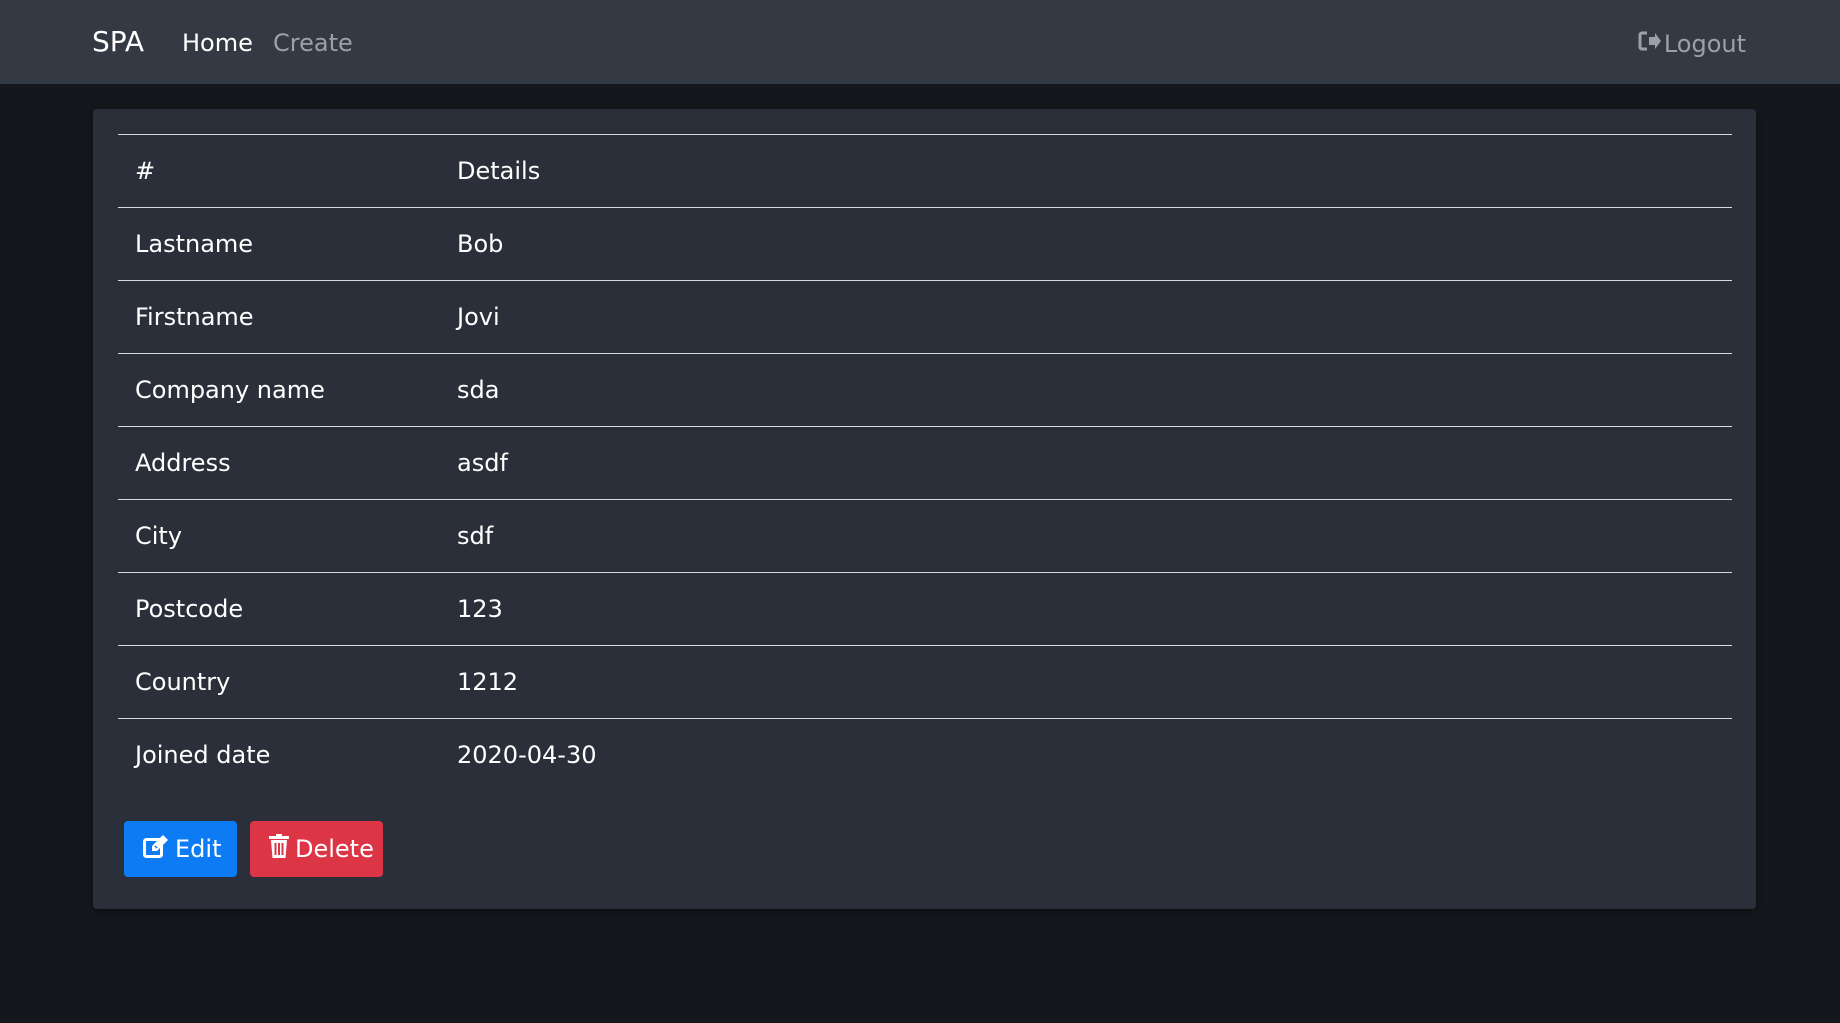 The image size is (1840, 1023). What do you see at coordinates (183, 463) in the screenshot?
I see `row-label-address: Address` at bounding box center [183, 463].